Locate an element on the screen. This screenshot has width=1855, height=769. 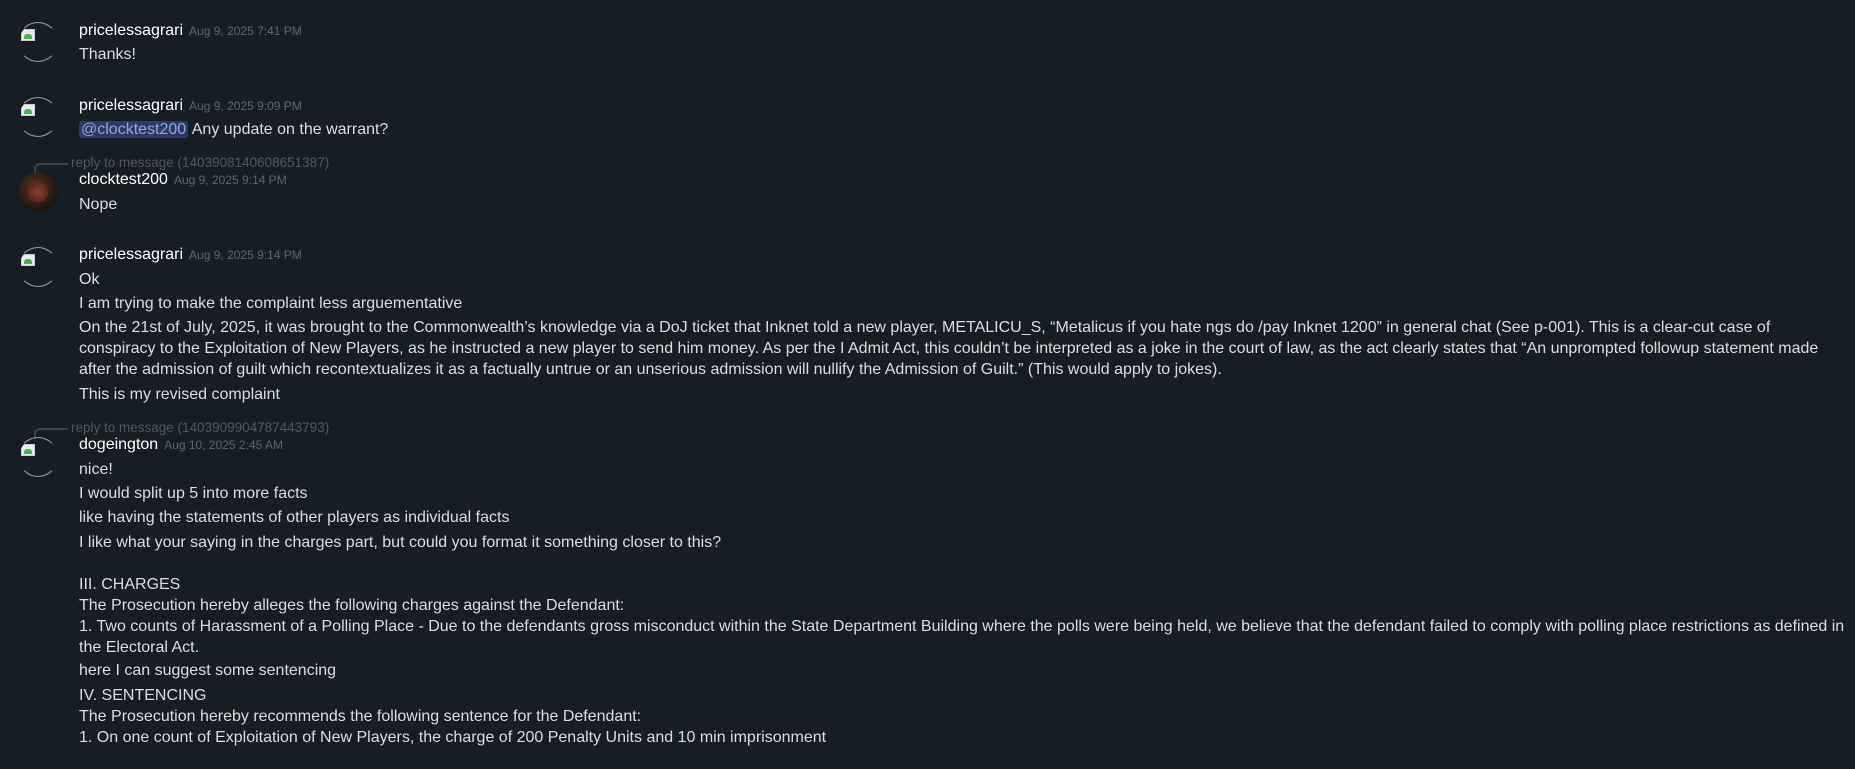
timestamp: Aug 10, 2025 2:45 AM is located at coordinates (223, 445).